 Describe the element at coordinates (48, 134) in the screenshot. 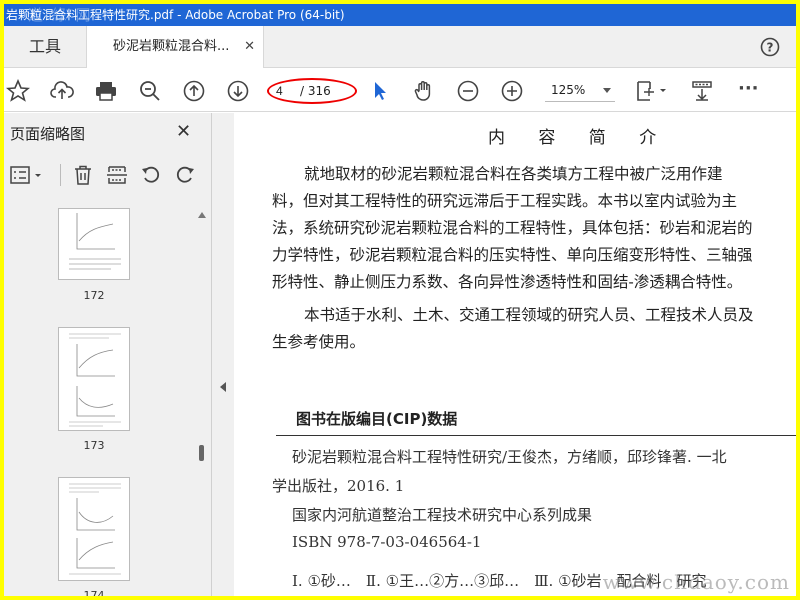

I see `panel-title: 页面缩略图` at that location.